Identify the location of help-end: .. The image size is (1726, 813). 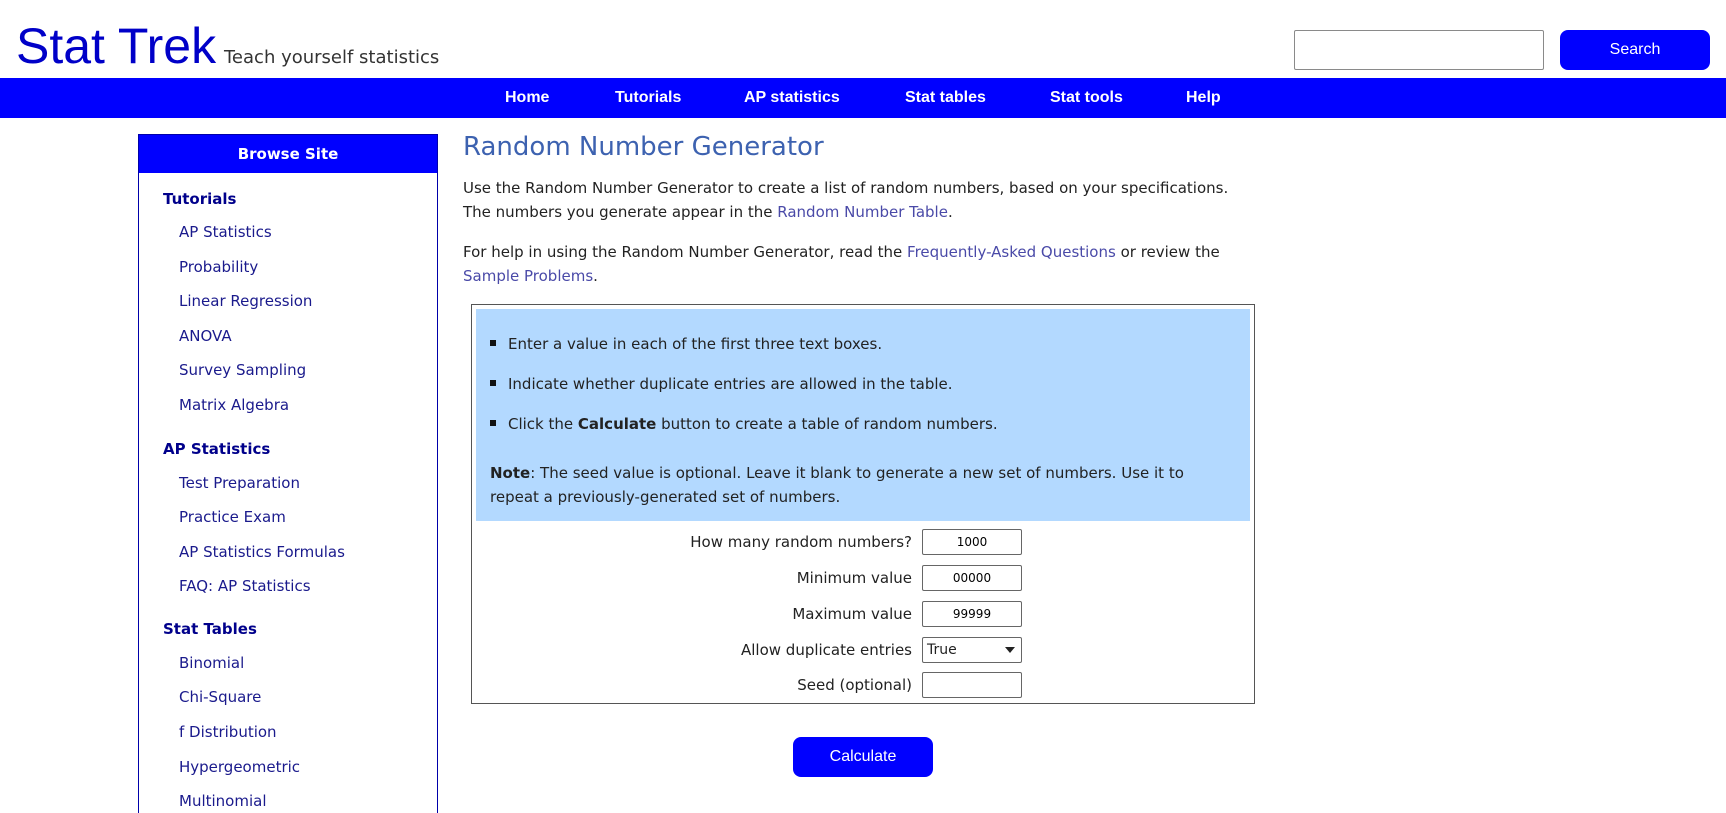
(595, 276).